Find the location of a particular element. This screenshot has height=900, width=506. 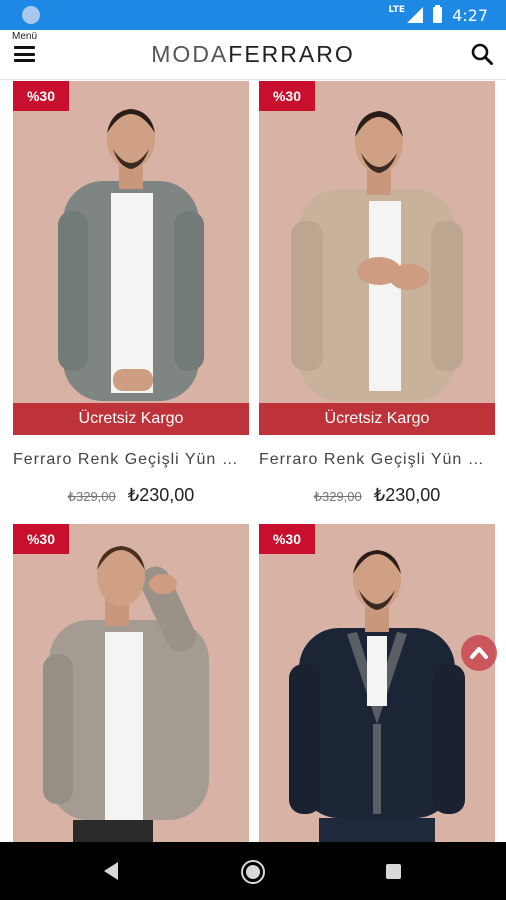

status-clock: 4:27 is located at coordinates (470, 15).